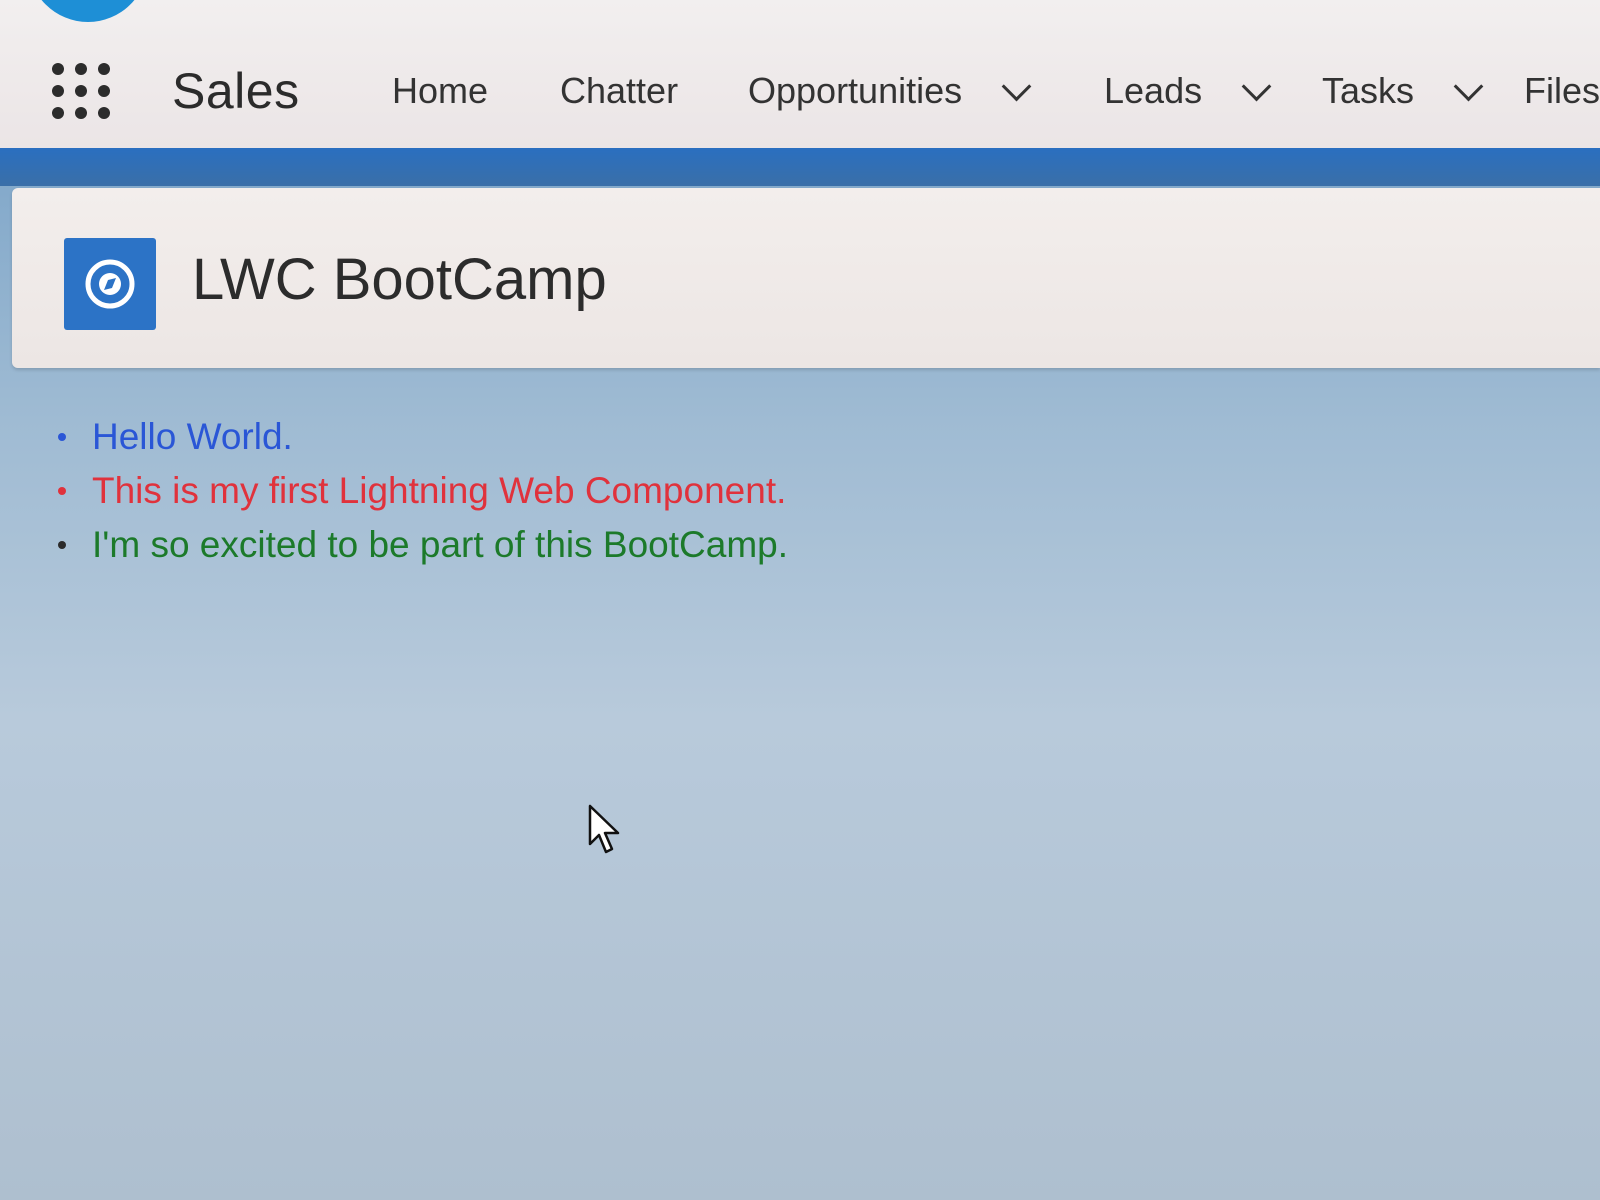  Describe the element at coordinates (855, 90) in the screenshot. I see `nav-item-label: Opportunities` at that location.